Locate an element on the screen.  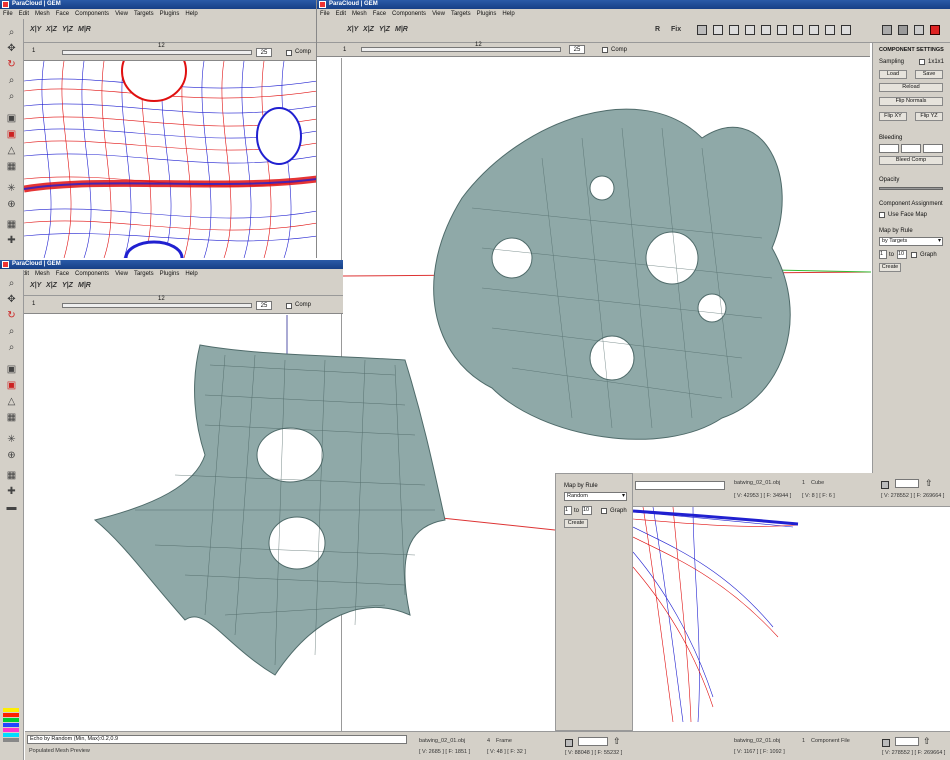
upload-icon-2: ⇧ is located at coordinates (927, 741).